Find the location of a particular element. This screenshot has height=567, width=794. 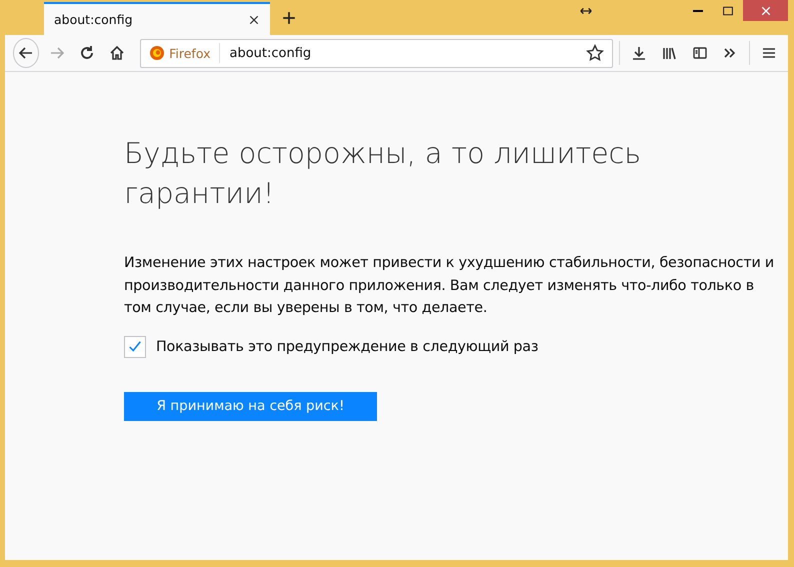

download-icon is located at coordinates (639, 53).